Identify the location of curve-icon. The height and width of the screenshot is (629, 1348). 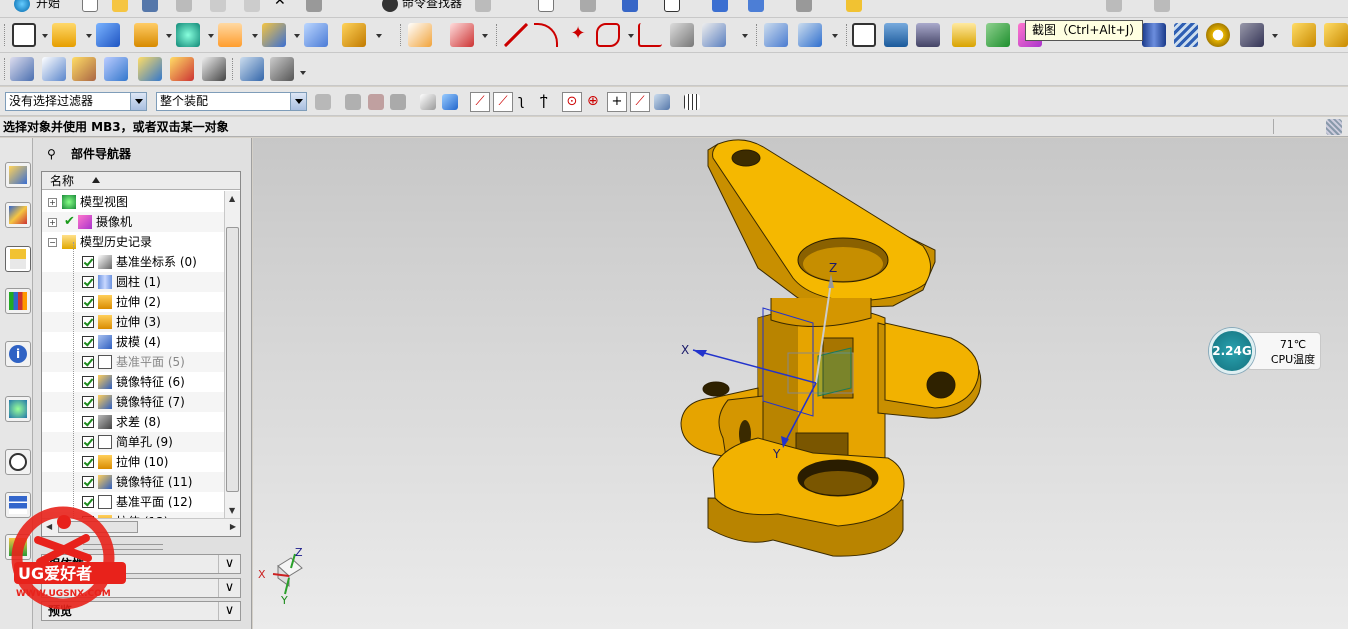
(650, 35).